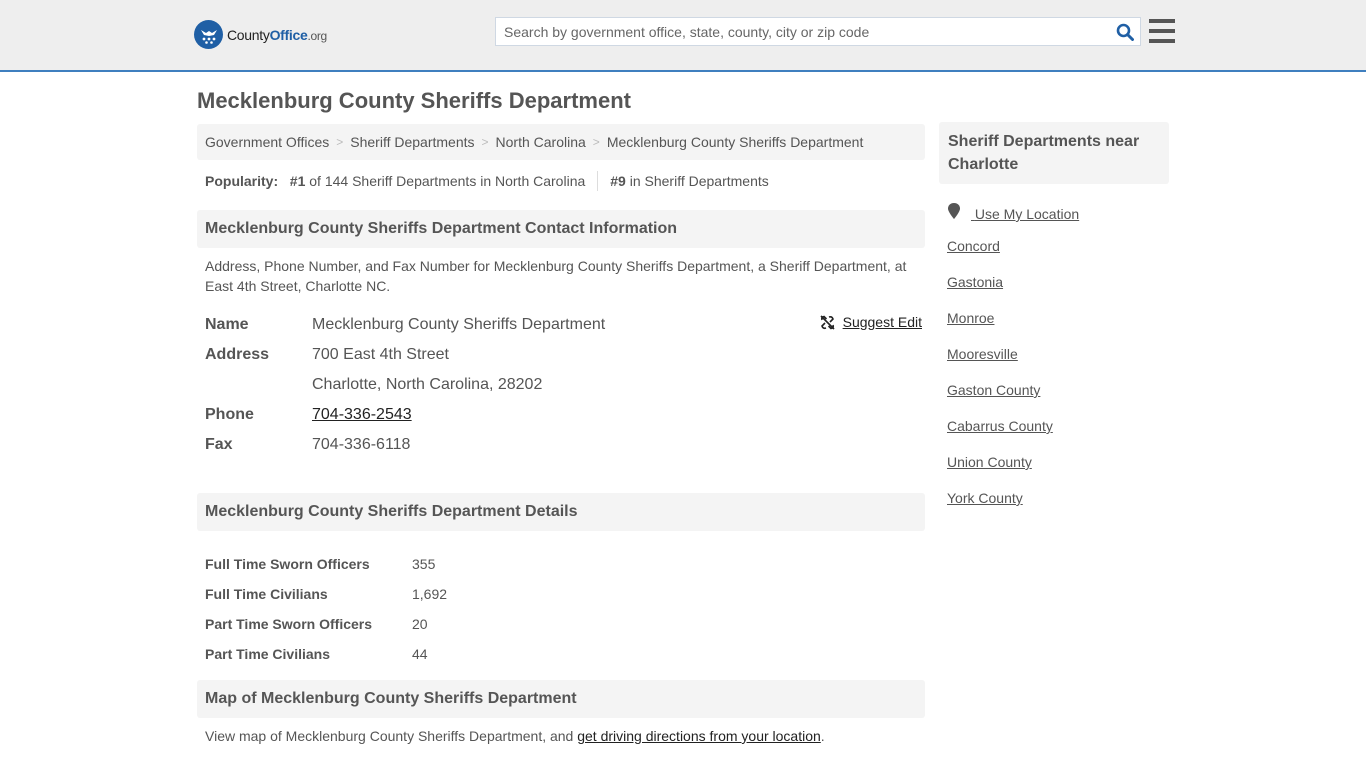 The width and height of the screenshot is (1366, 768). Describe the element at coordinates (237, 354) in the screenshot. I see `address-label: Address` at that location.